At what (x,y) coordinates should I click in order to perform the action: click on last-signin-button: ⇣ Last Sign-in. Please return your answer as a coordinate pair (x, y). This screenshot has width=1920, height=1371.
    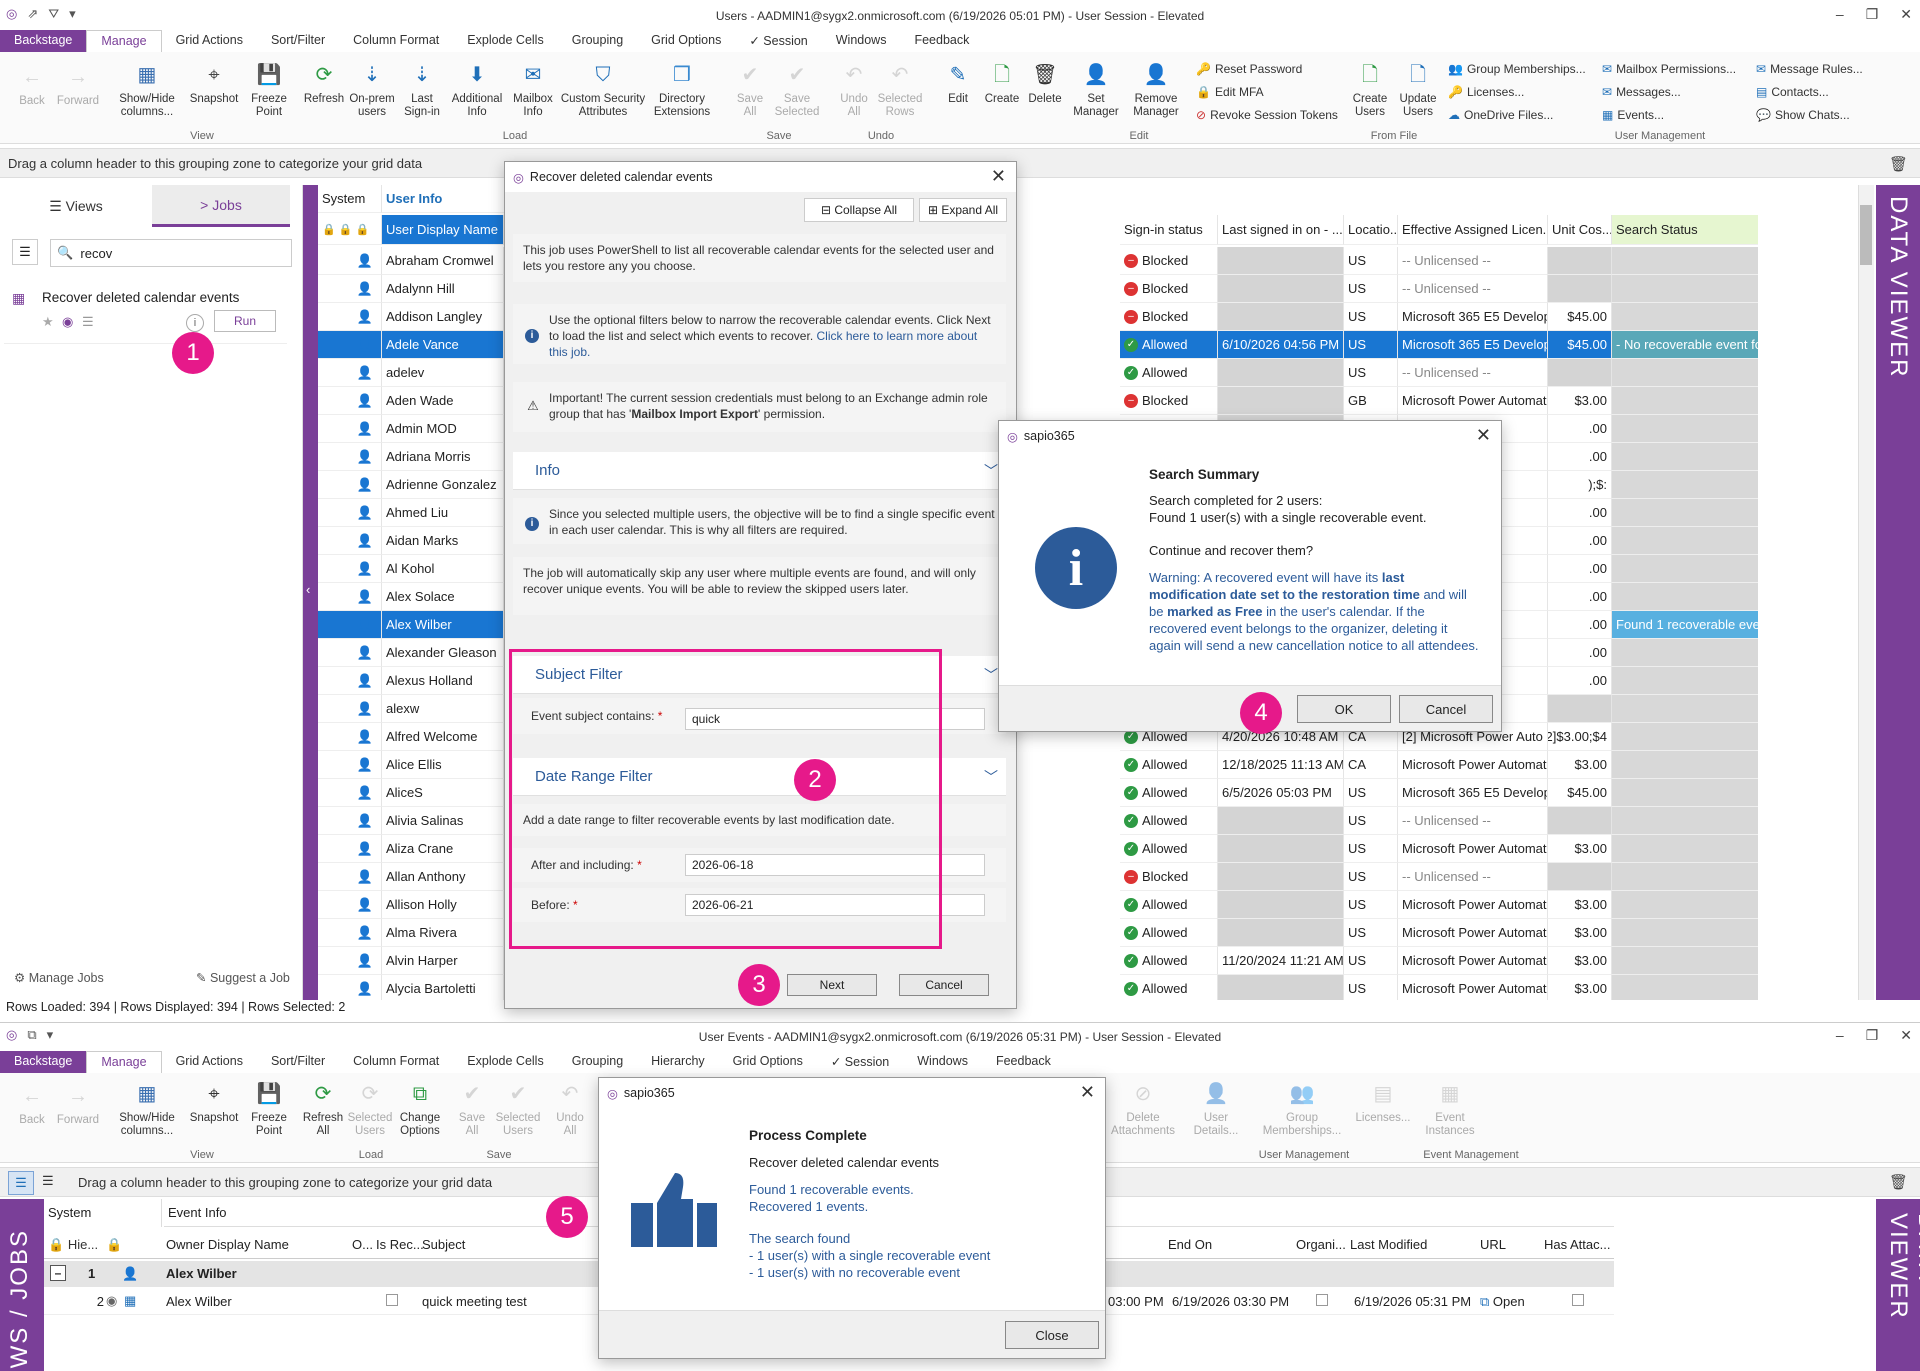
    Looking at the image, I should click on (422, 89).